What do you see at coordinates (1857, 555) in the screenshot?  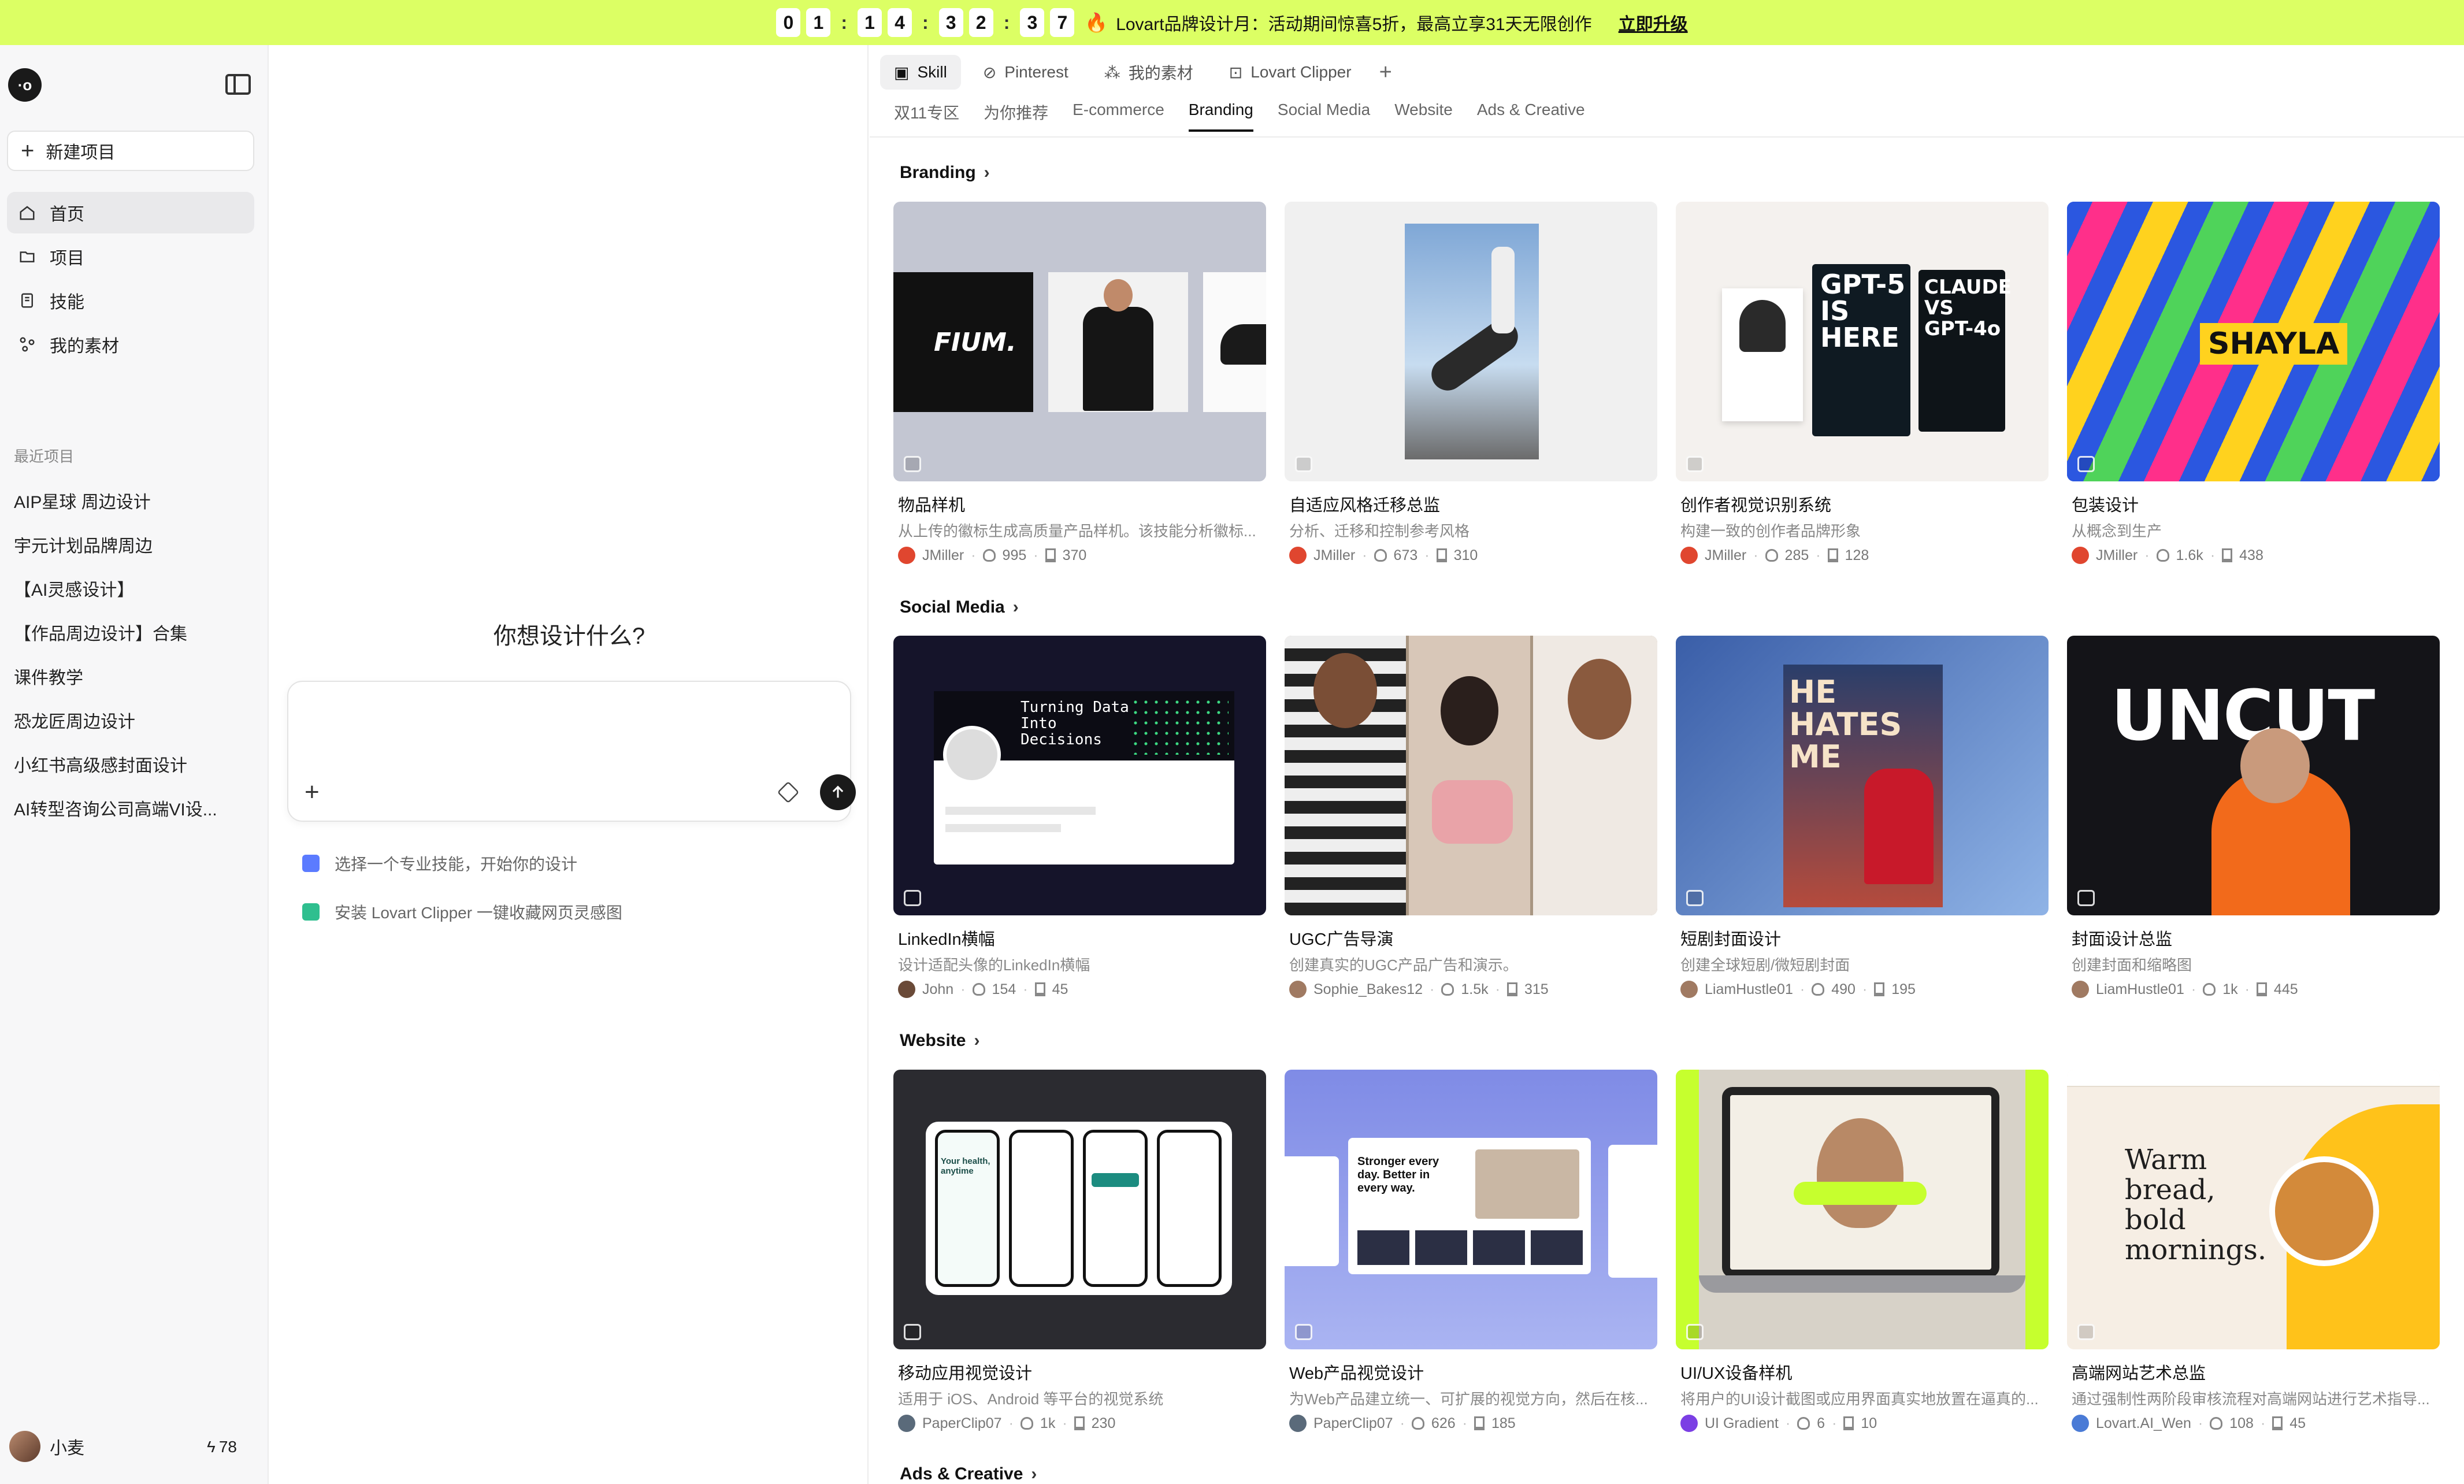 I see `save-count: 128` at bounding box center [1857, 555].